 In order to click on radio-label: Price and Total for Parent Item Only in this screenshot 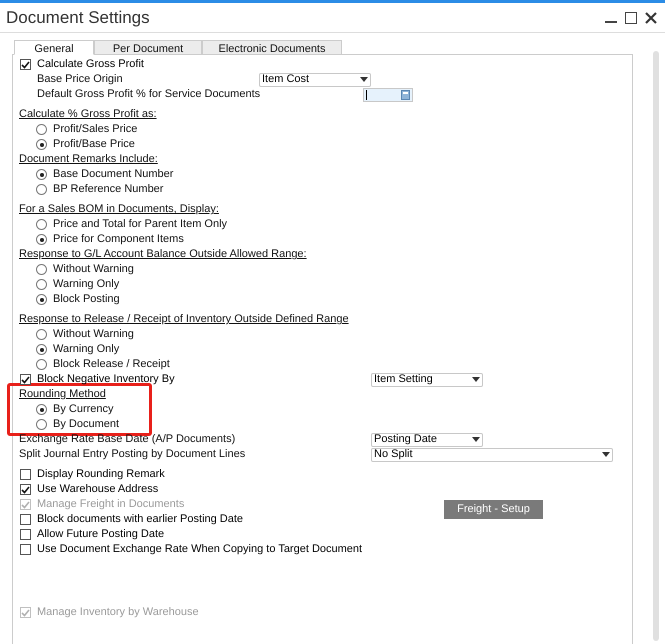, I will do `click(140, 224)`.